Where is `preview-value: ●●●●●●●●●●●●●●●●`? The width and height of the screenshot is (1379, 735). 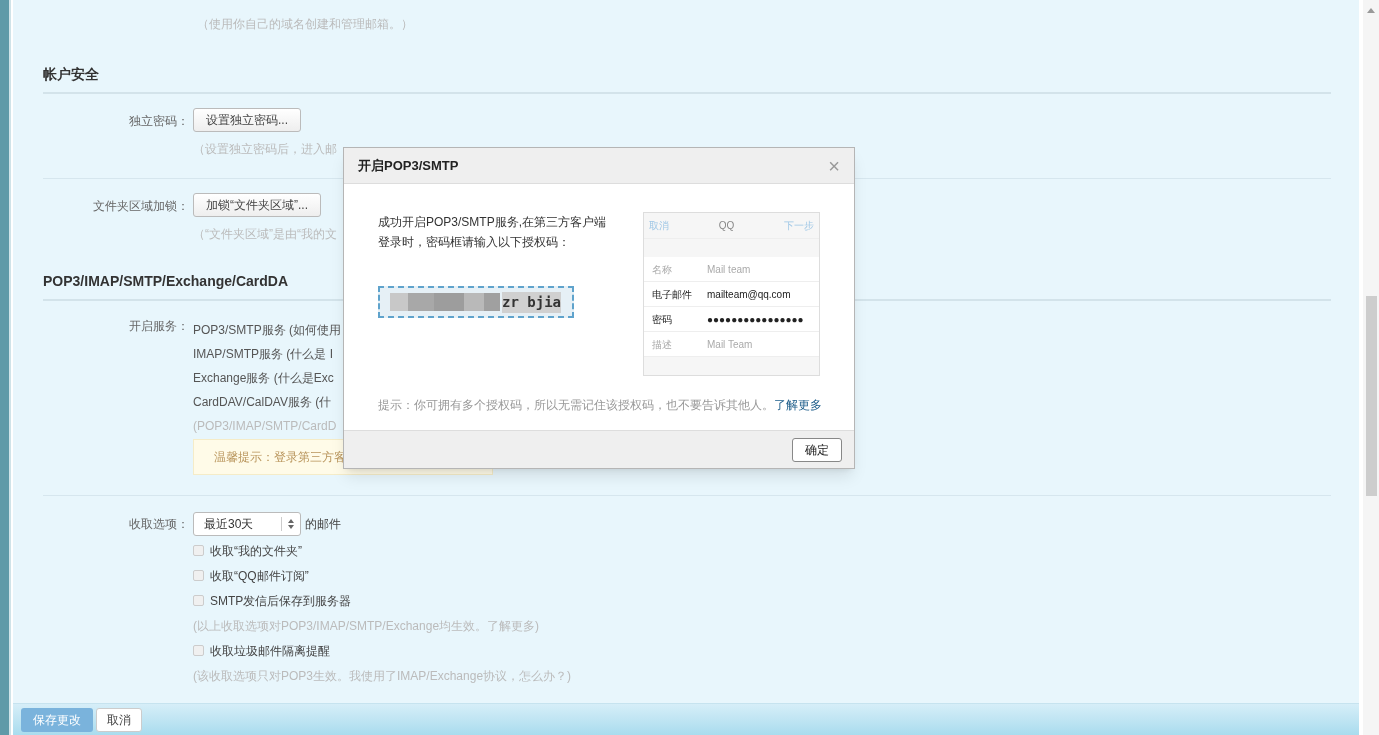
preview-value: ●●●●●●●●●●●●●●●● is located at coordinates (755, 319).